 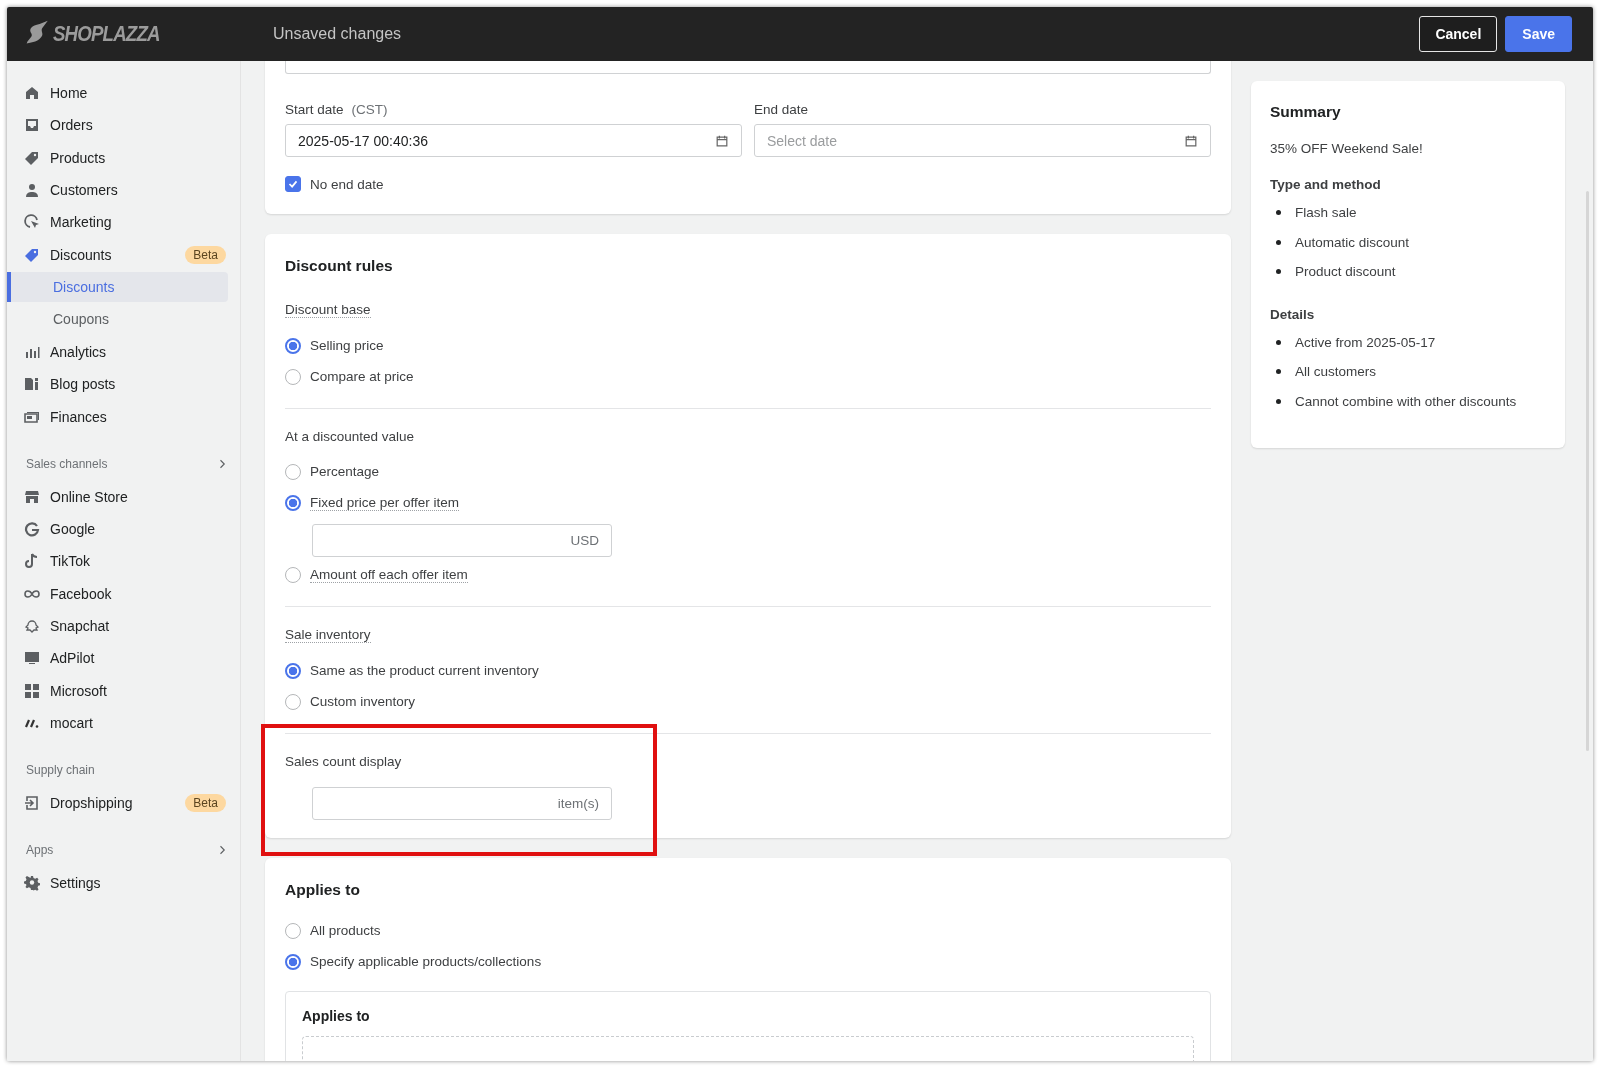 I want to click on sidebar-item: Discounts Beta, so click(x=117, y=254).